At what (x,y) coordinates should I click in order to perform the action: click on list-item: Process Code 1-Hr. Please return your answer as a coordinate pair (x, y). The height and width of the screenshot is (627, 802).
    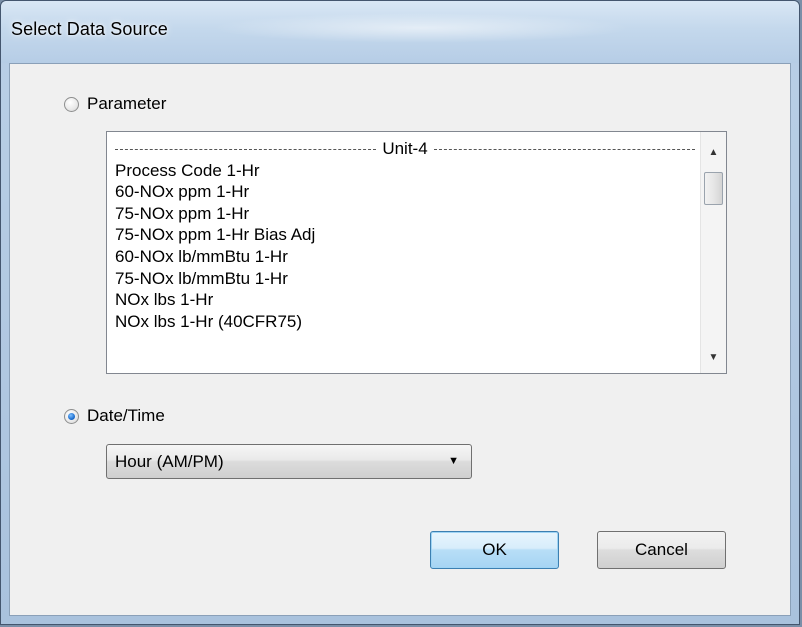
    Looking at the image, I should click on (405, 171).